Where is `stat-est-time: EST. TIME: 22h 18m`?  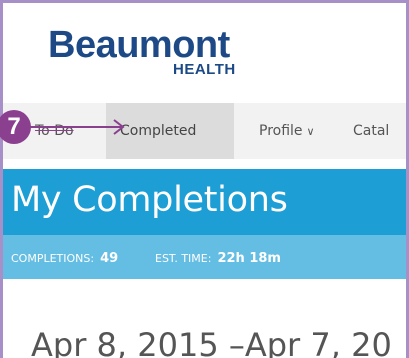
stat-est-time: EST. TIME: 22h 18m is located at coordinates (218, 258).